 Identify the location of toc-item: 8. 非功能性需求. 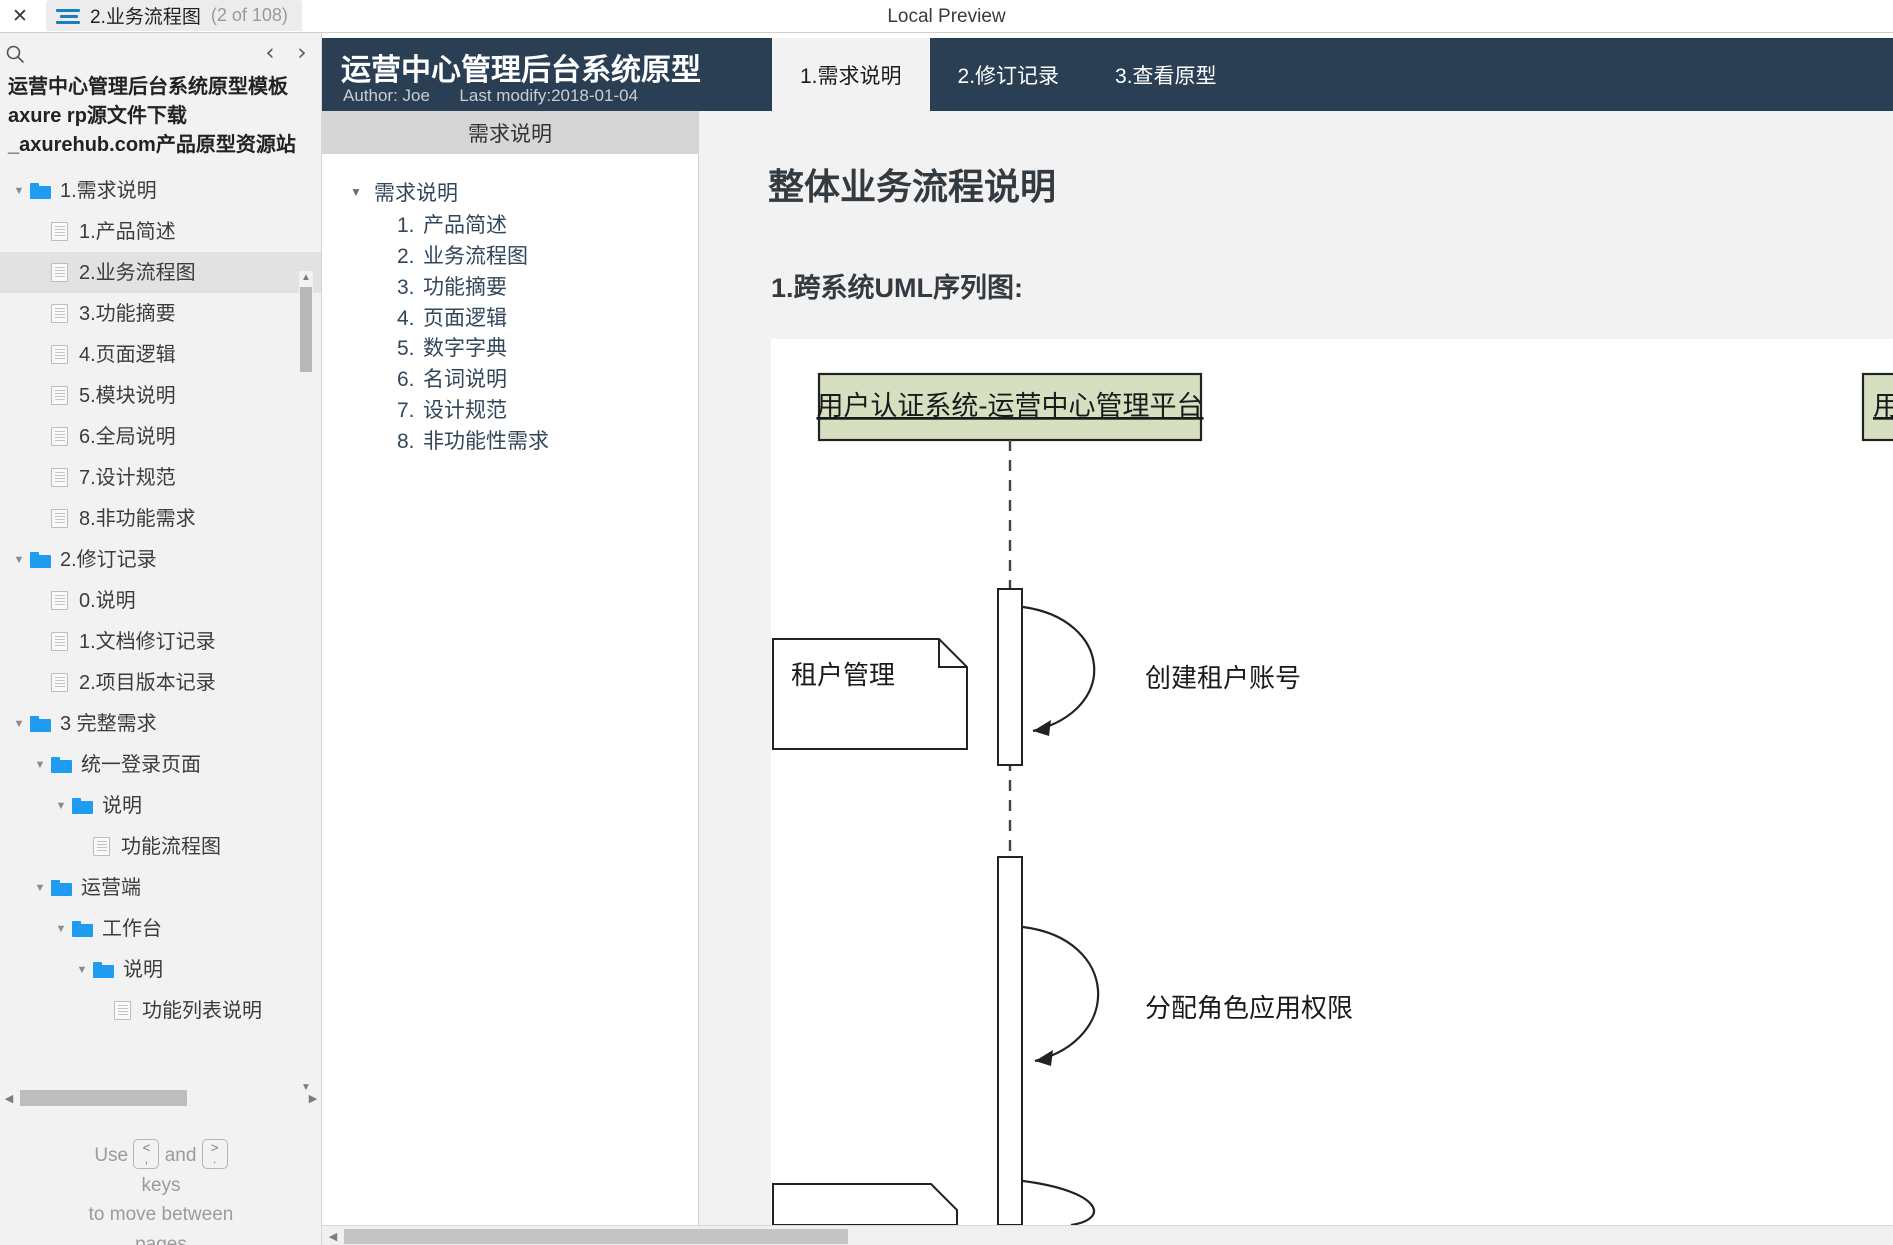
(510, 442).